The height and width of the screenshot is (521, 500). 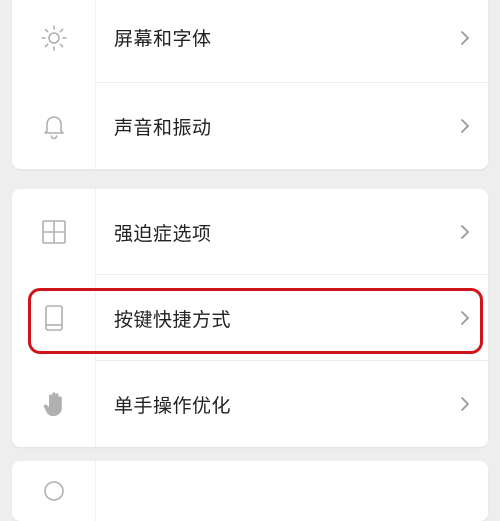 I want to click on settings-group-partial, so click(x=250, y=491).